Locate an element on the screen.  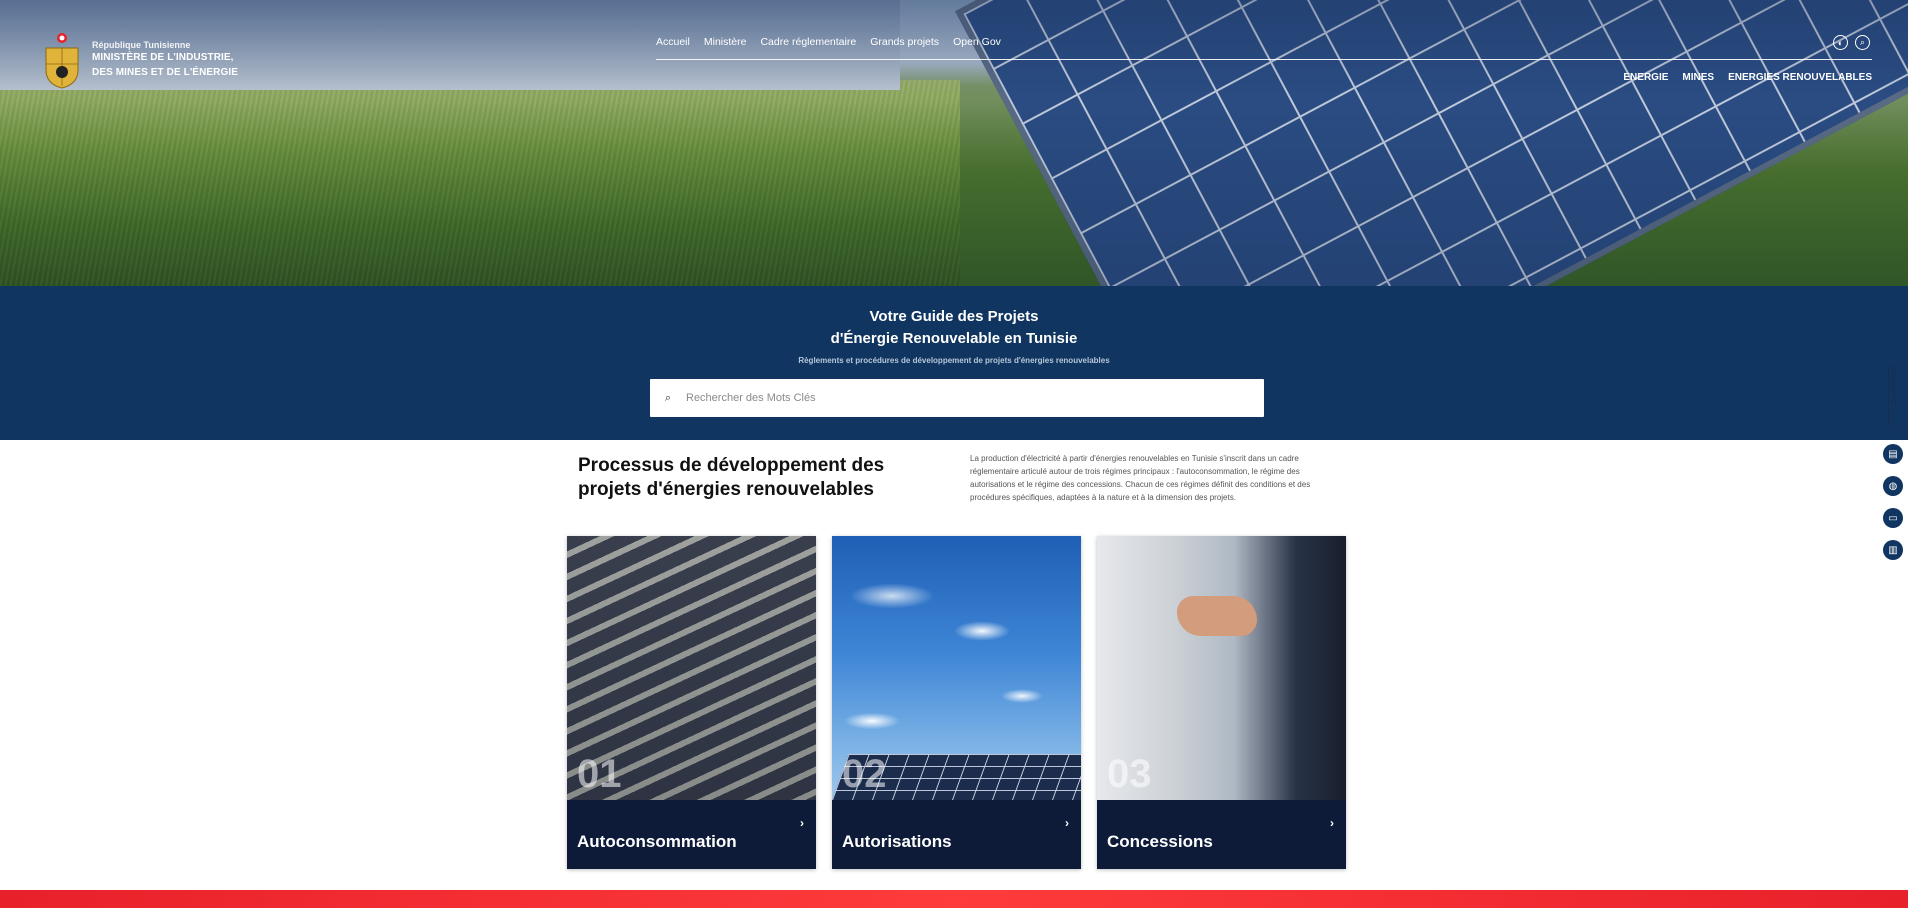
search-input-icon: ⌕ is located at coordinates (668, 397).